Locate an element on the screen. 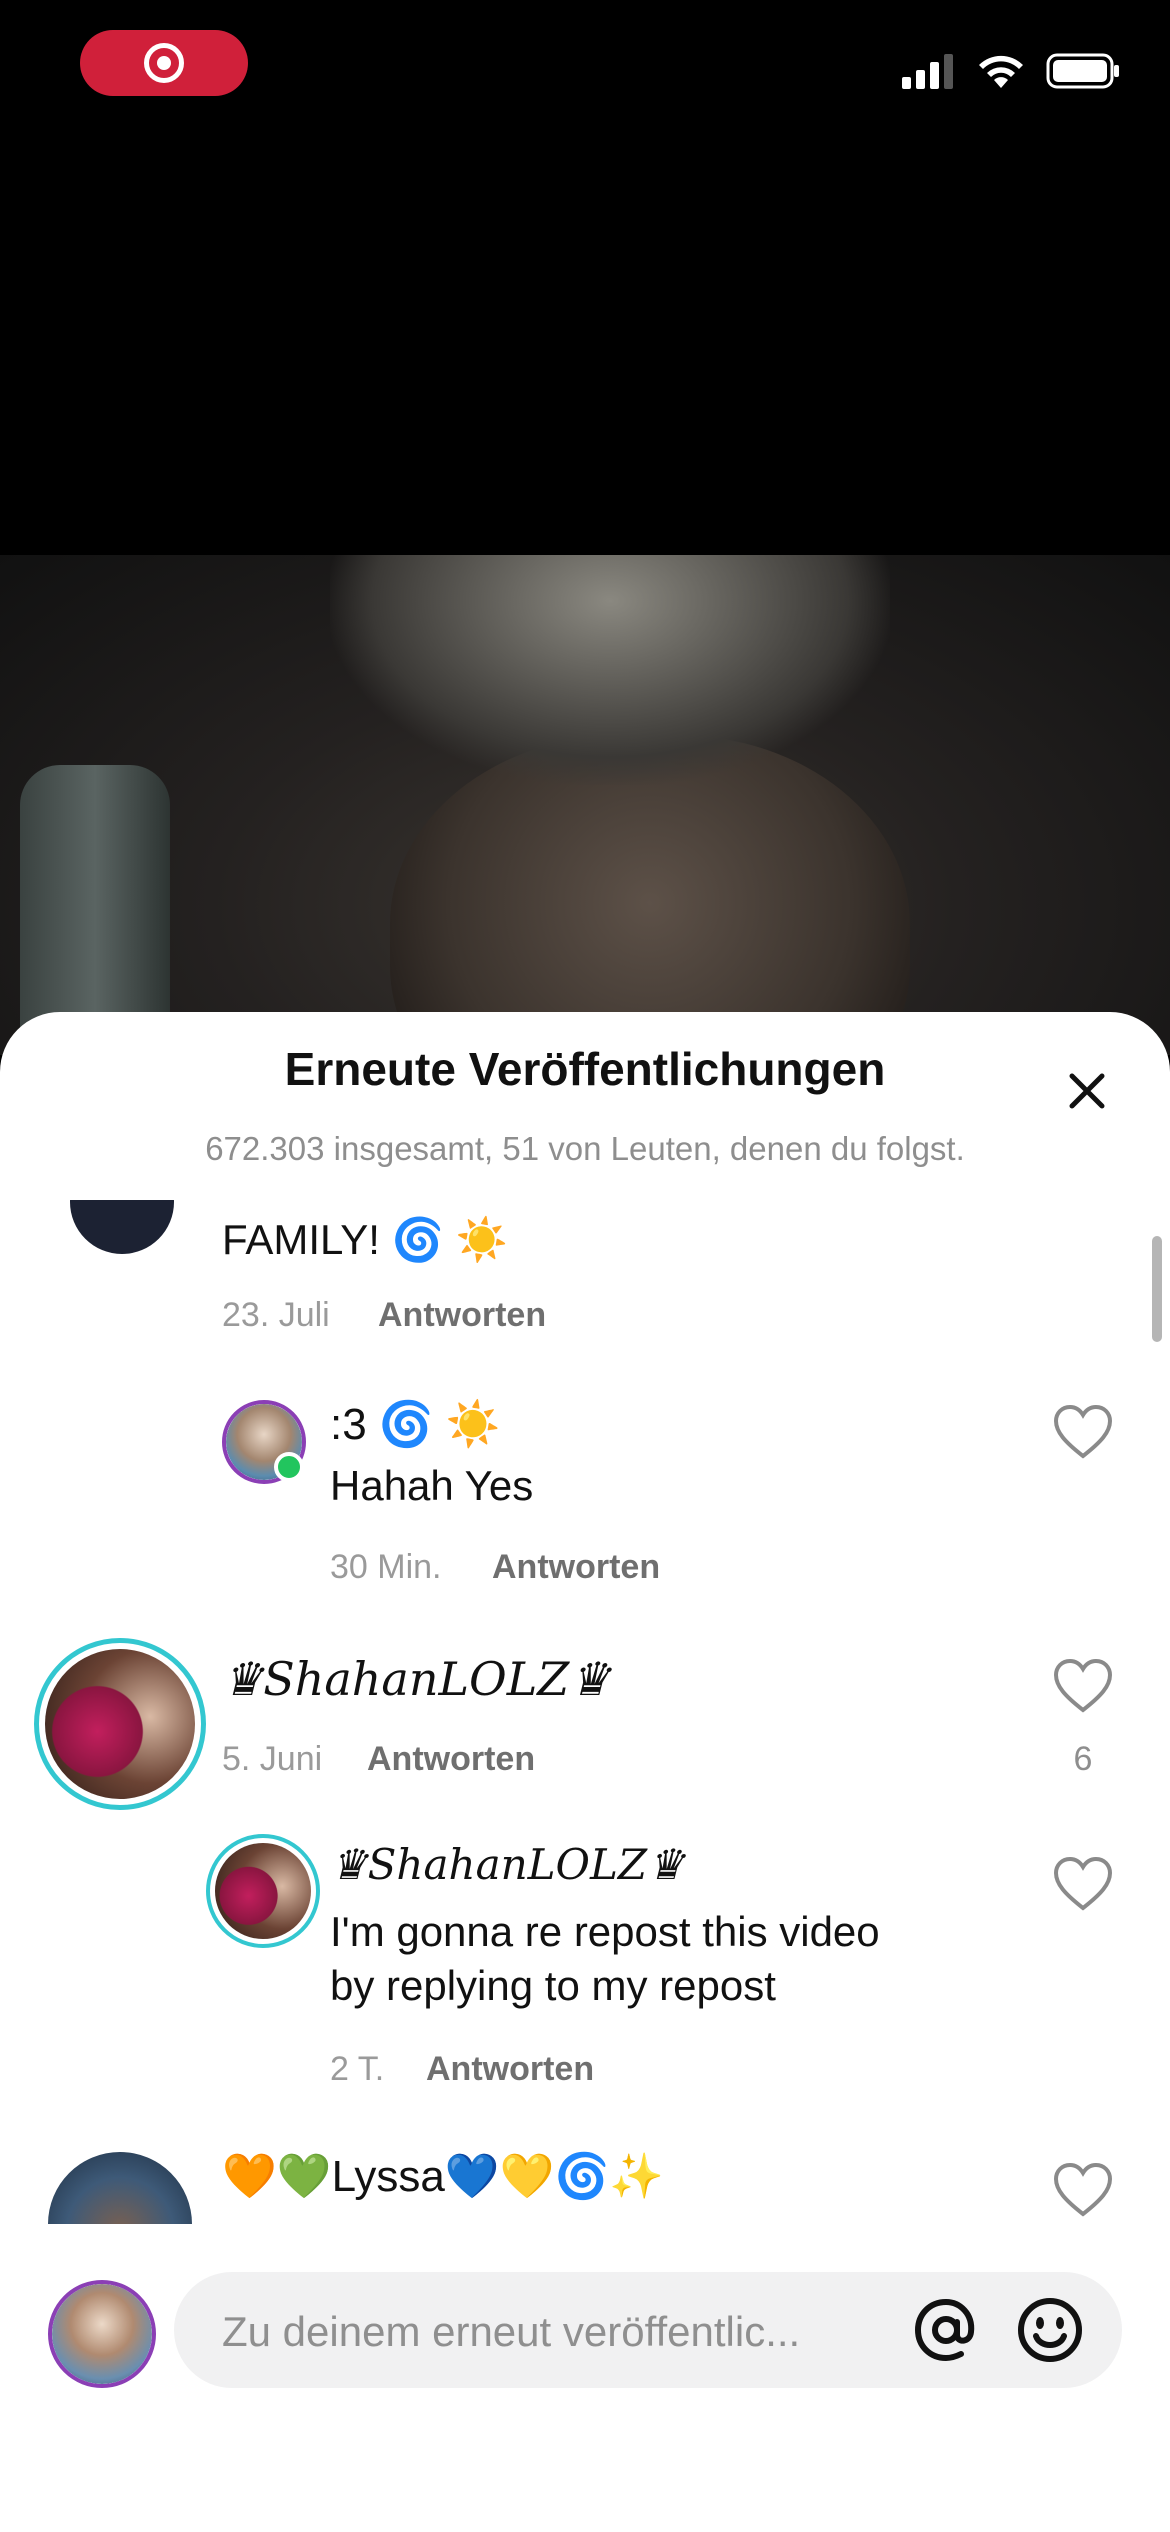  screen-record-indicator is located at coordinates (164, 63).